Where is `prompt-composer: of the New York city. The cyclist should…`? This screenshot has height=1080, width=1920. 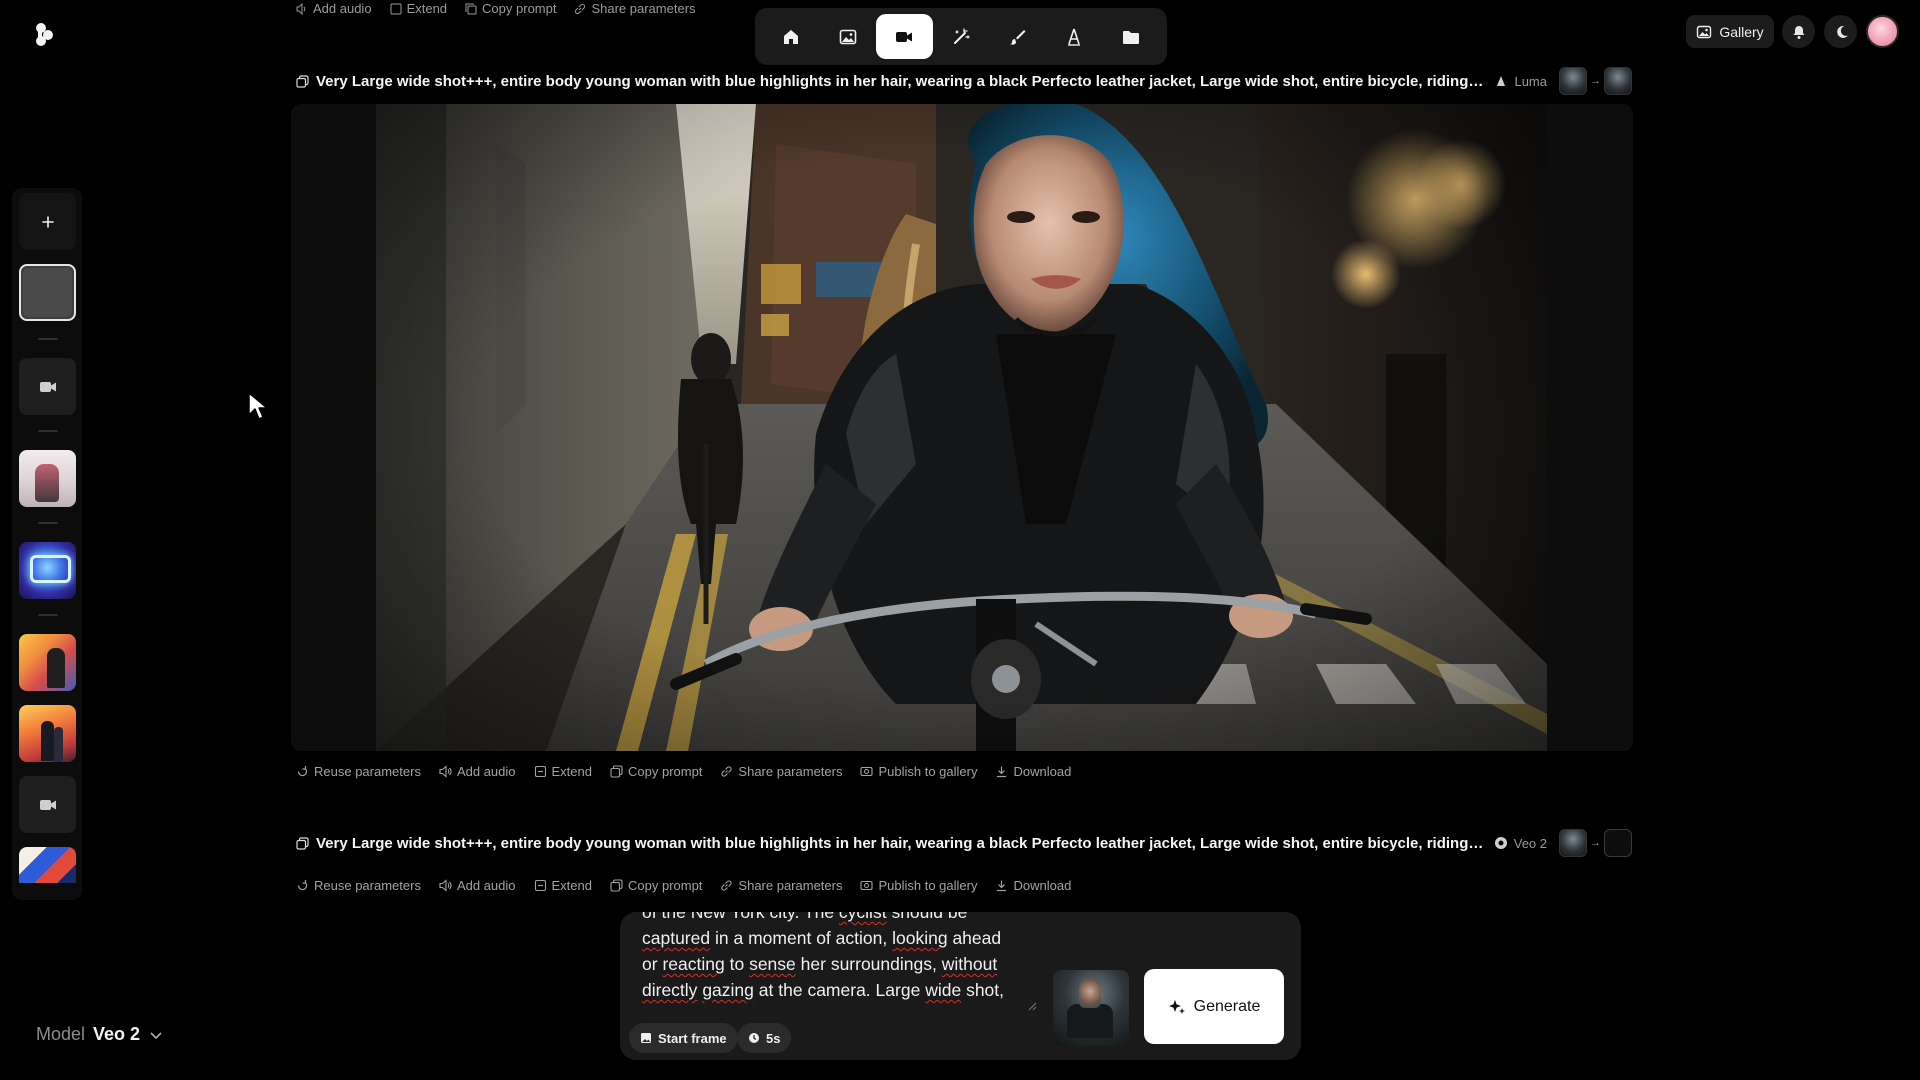 prompt-composer: of the New York city. The cyclist should… is located at coordinates (960, 986).